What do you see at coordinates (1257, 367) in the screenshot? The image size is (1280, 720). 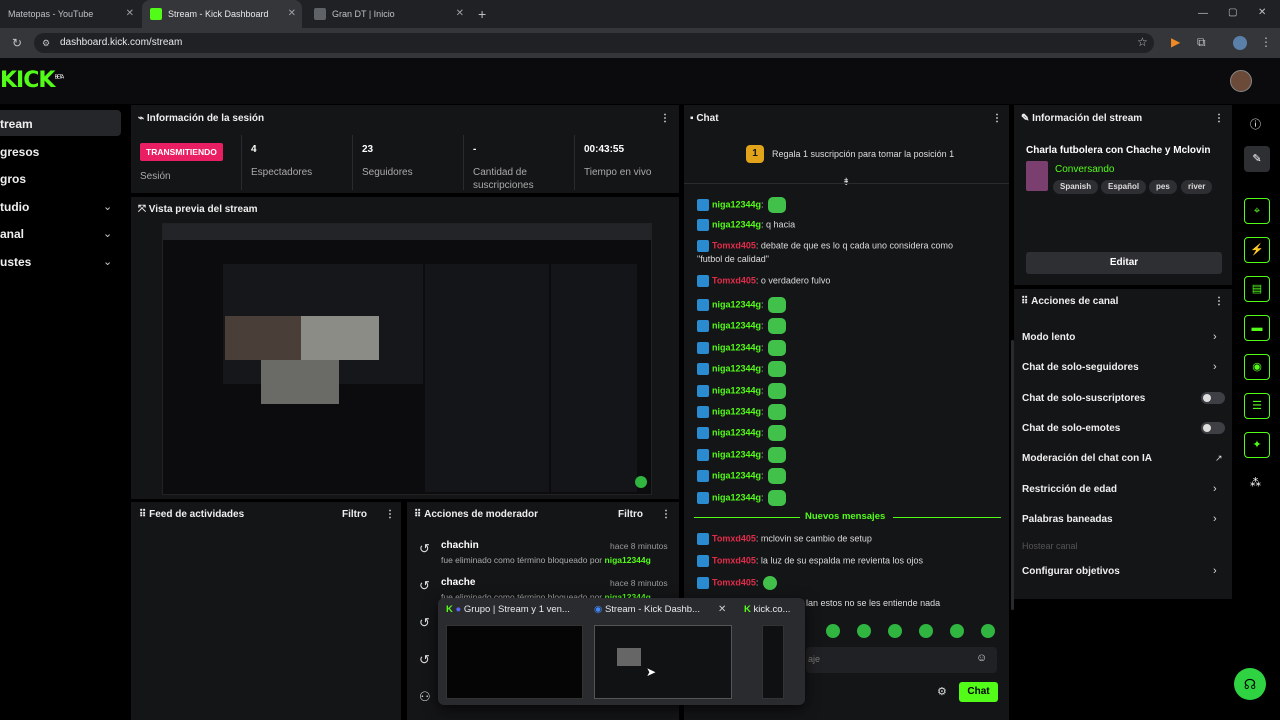 I see `broadcast-icon: ◉` at bounding box center [1257, 367].